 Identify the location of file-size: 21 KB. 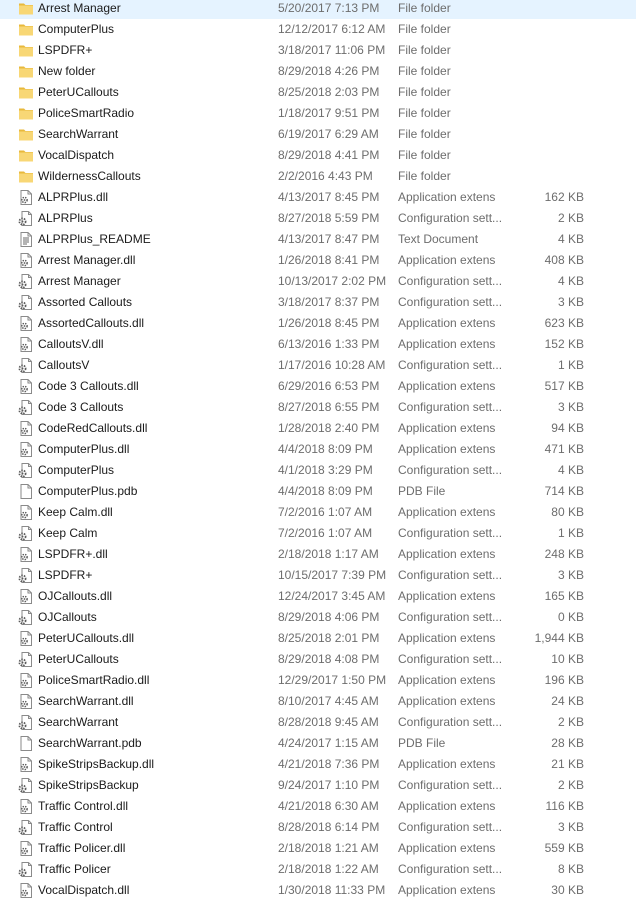
(567, 764).